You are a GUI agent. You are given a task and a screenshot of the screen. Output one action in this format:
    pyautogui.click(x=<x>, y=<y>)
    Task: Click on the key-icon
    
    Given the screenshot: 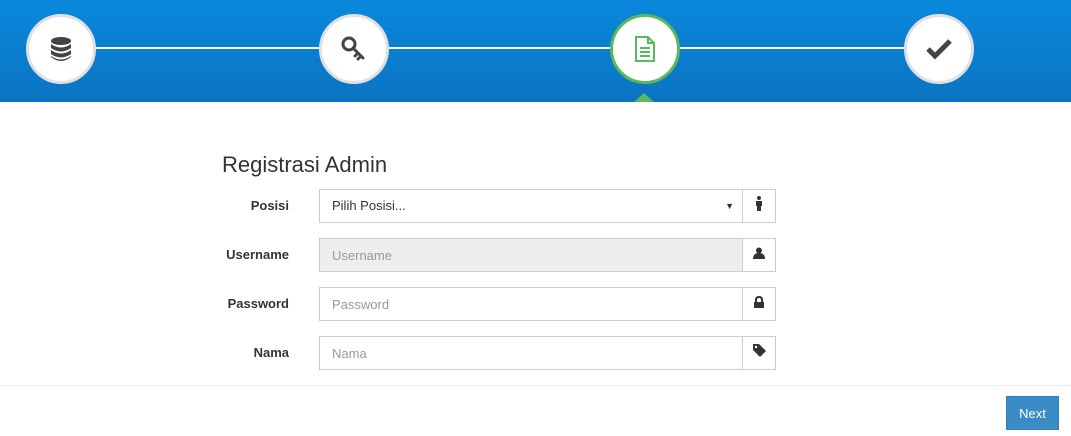 What is the action you would take?
    pyautogui.click(x=354, y=49)
    